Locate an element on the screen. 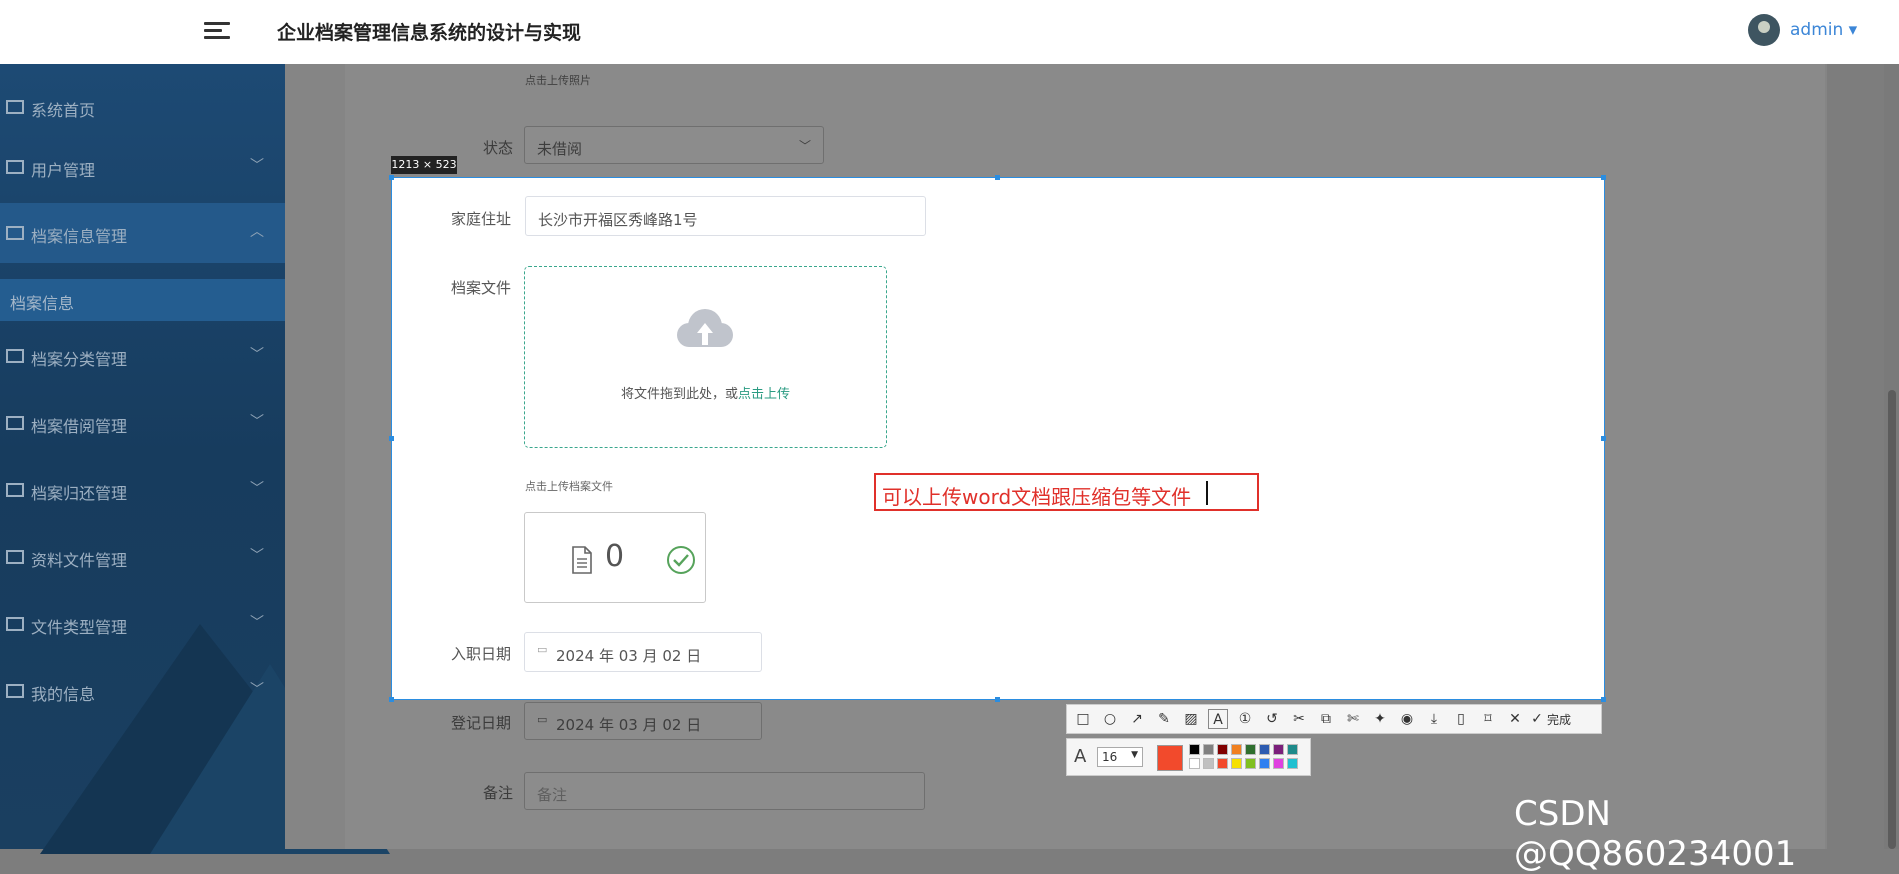 This screenshot has height=874, width=1899. capture-toolbar: □ ○ ↗ ✎ ▨ A ① ↺ ✂ ⧉ ✄ ✦ ◉ ⤓ ▯ ⌑ ✕ ✓ 完成 is located at coordinates (1334, 719).